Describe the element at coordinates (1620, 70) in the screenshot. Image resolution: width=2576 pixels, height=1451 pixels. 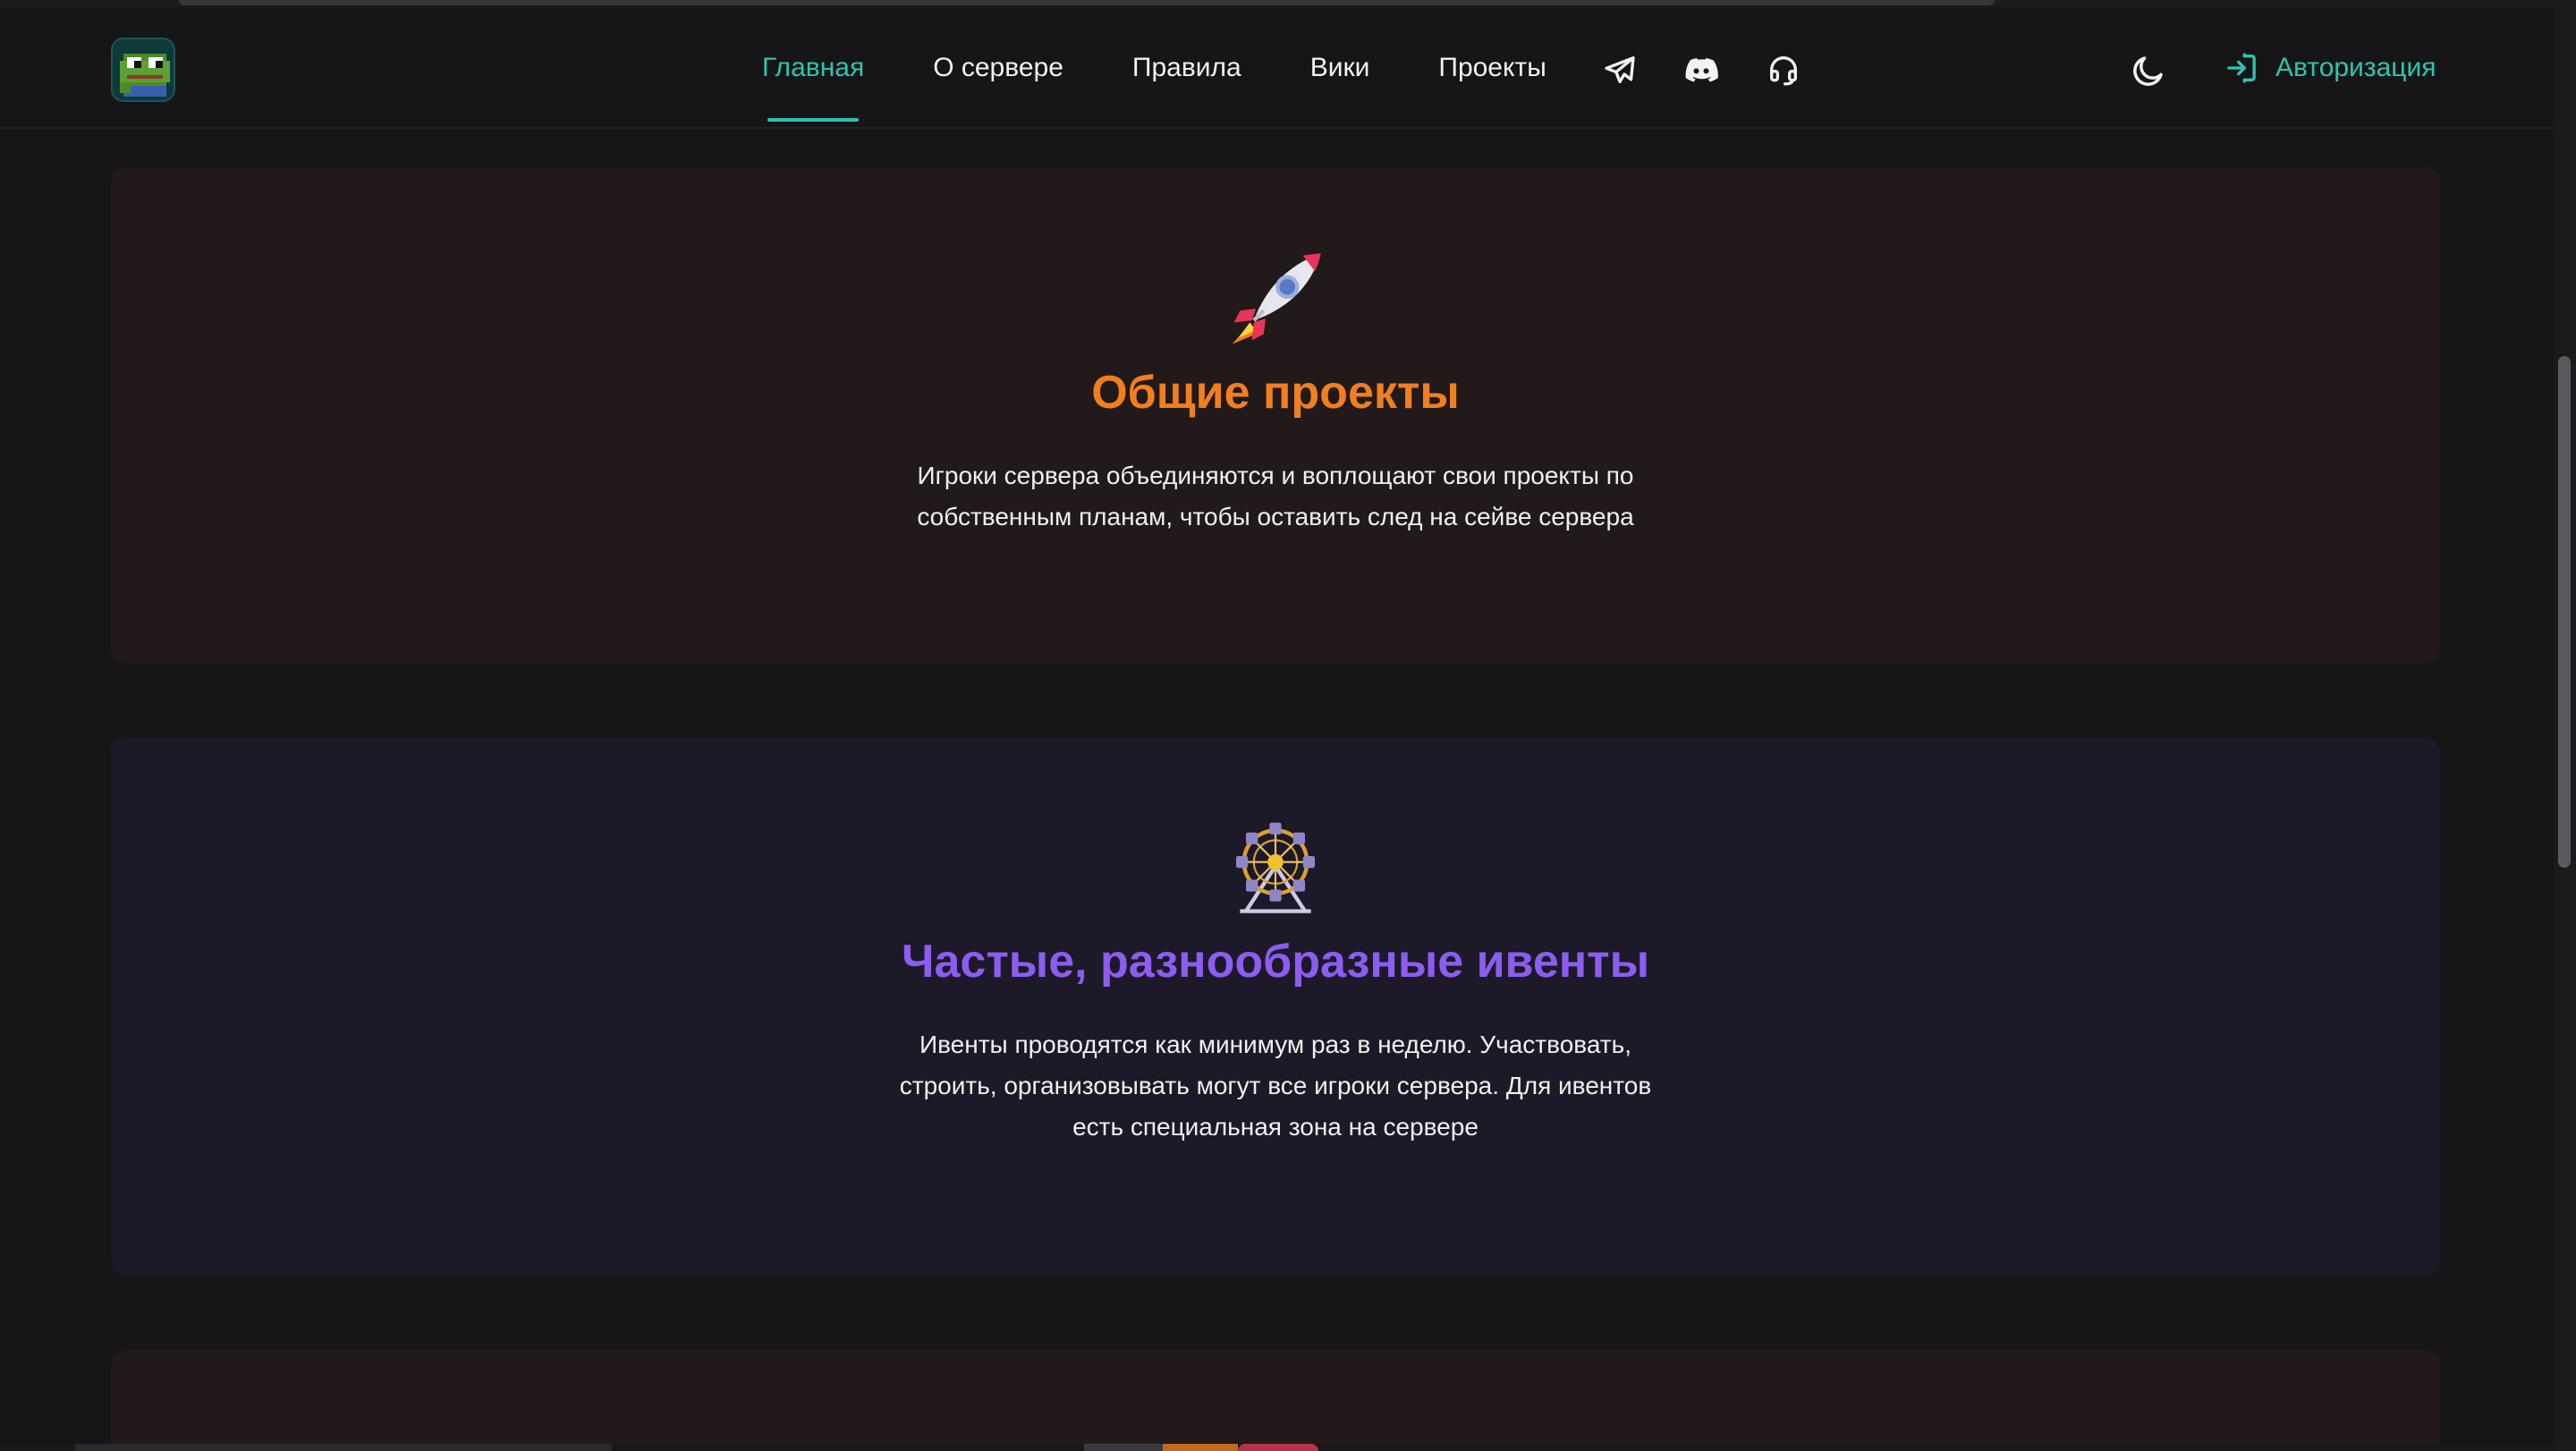
I see `telegram-icon` at that location.